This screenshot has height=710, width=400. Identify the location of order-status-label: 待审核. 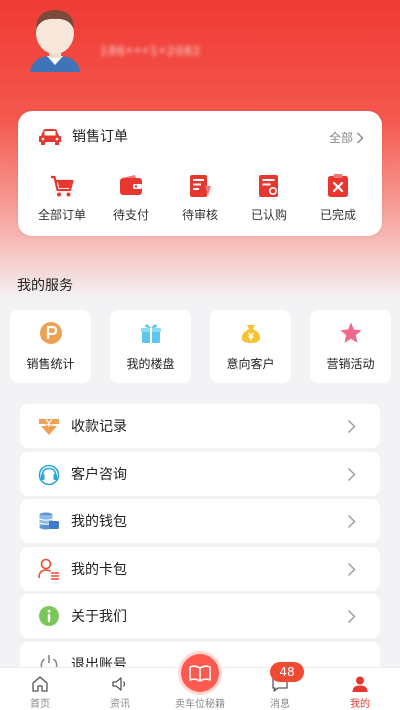
(199, 215).